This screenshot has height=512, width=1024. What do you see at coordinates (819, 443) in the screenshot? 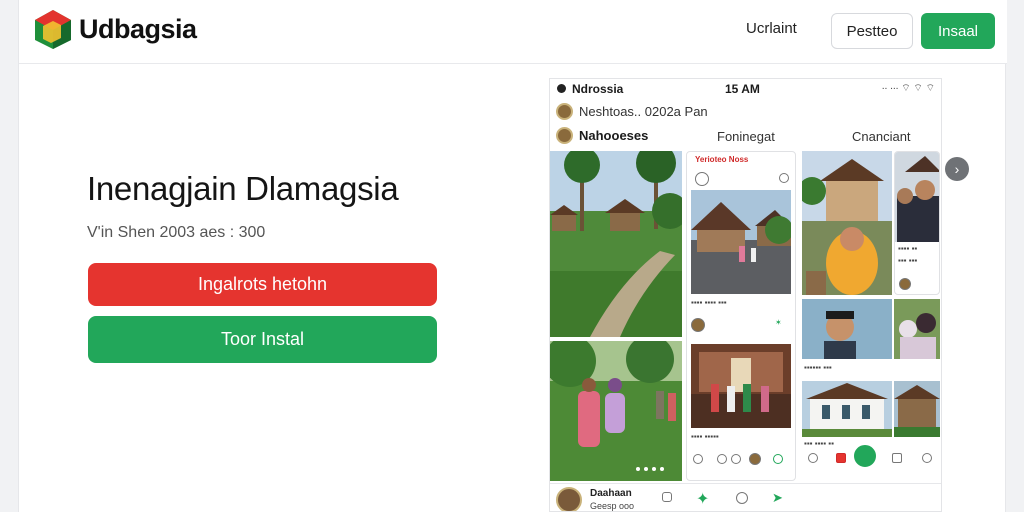
I see `caption-line: ▪▪▪ ▪▪▪▪ ▪▪` at bounding box center [819, 443].